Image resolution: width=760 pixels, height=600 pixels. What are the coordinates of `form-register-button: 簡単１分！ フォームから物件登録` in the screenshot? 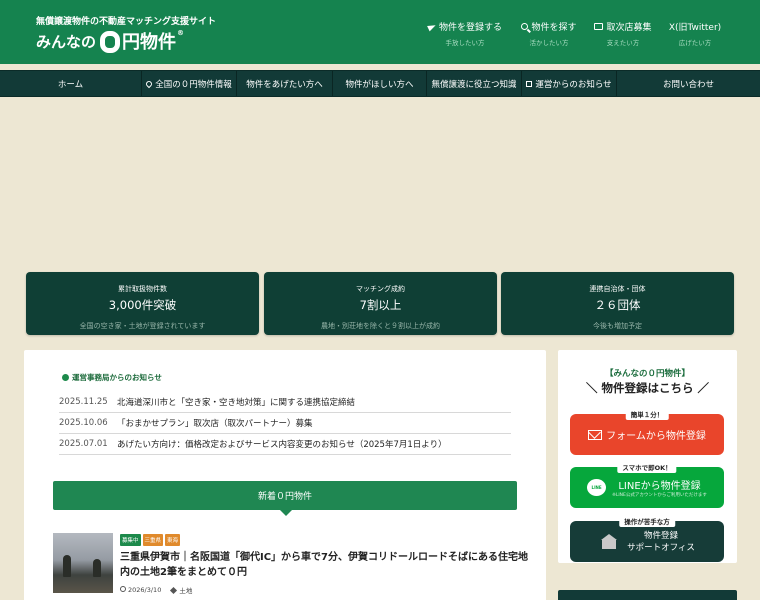 It's located at (647, 431).